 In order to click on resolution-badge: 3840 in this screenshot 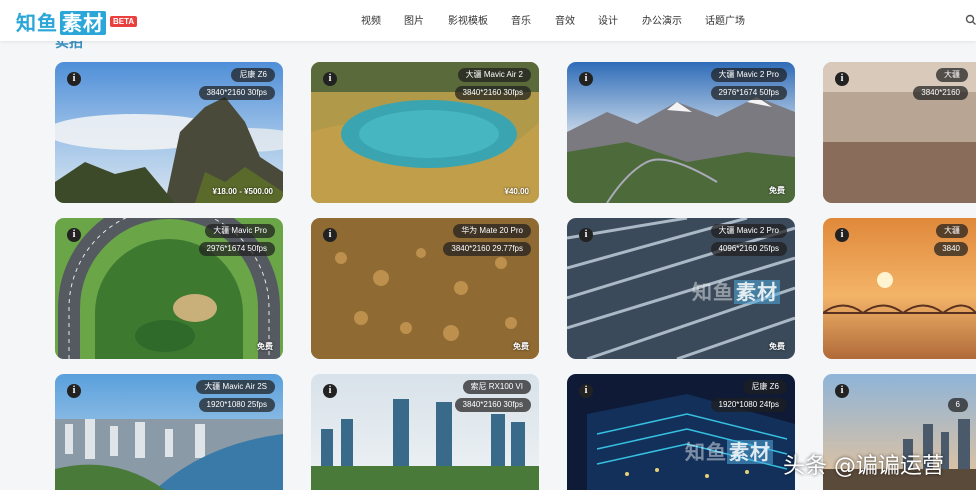, I will do `click(951, 249)`.